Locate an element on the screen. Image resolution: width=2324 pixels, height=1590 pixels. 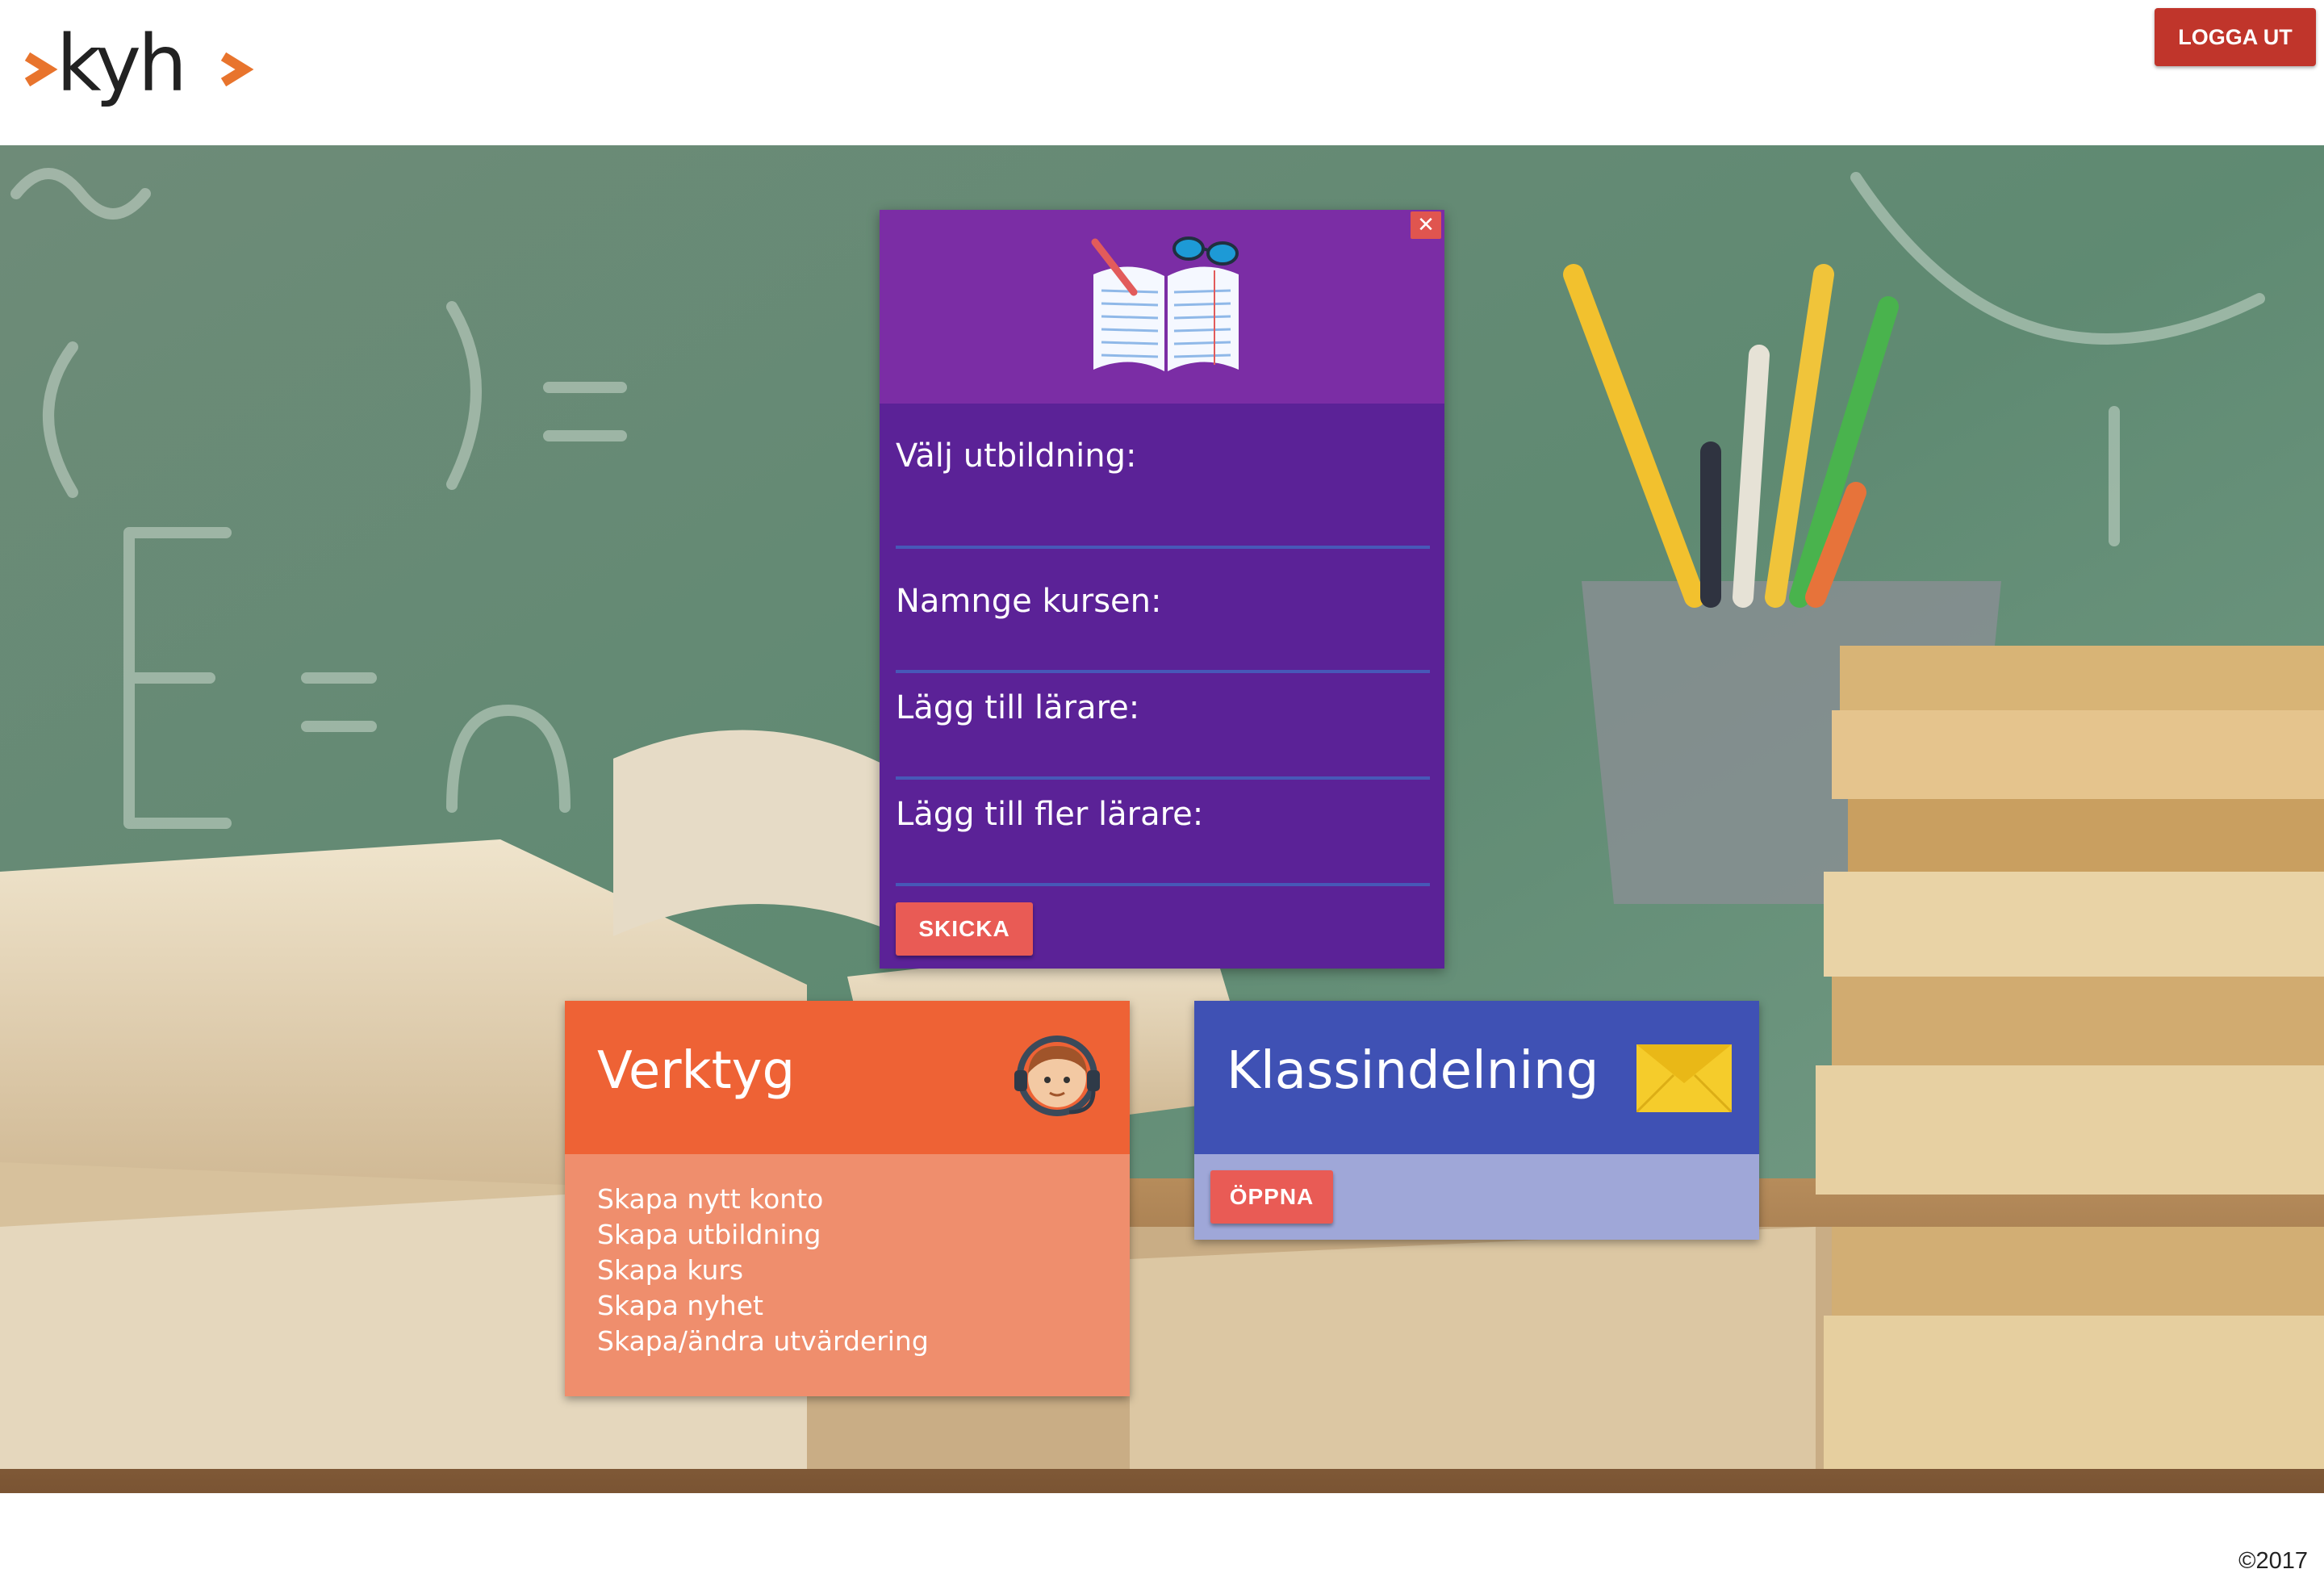
envelope-icon is located at coordinates (1684, 1078).